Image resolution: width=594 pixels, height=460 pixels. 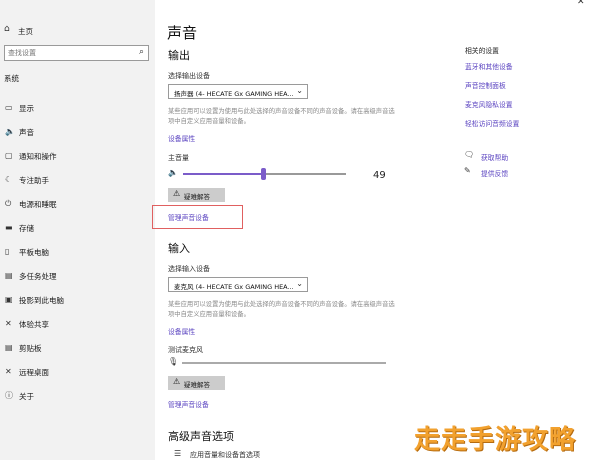 I want to click on volume-slider-thumb, so click(x=263, y=174).